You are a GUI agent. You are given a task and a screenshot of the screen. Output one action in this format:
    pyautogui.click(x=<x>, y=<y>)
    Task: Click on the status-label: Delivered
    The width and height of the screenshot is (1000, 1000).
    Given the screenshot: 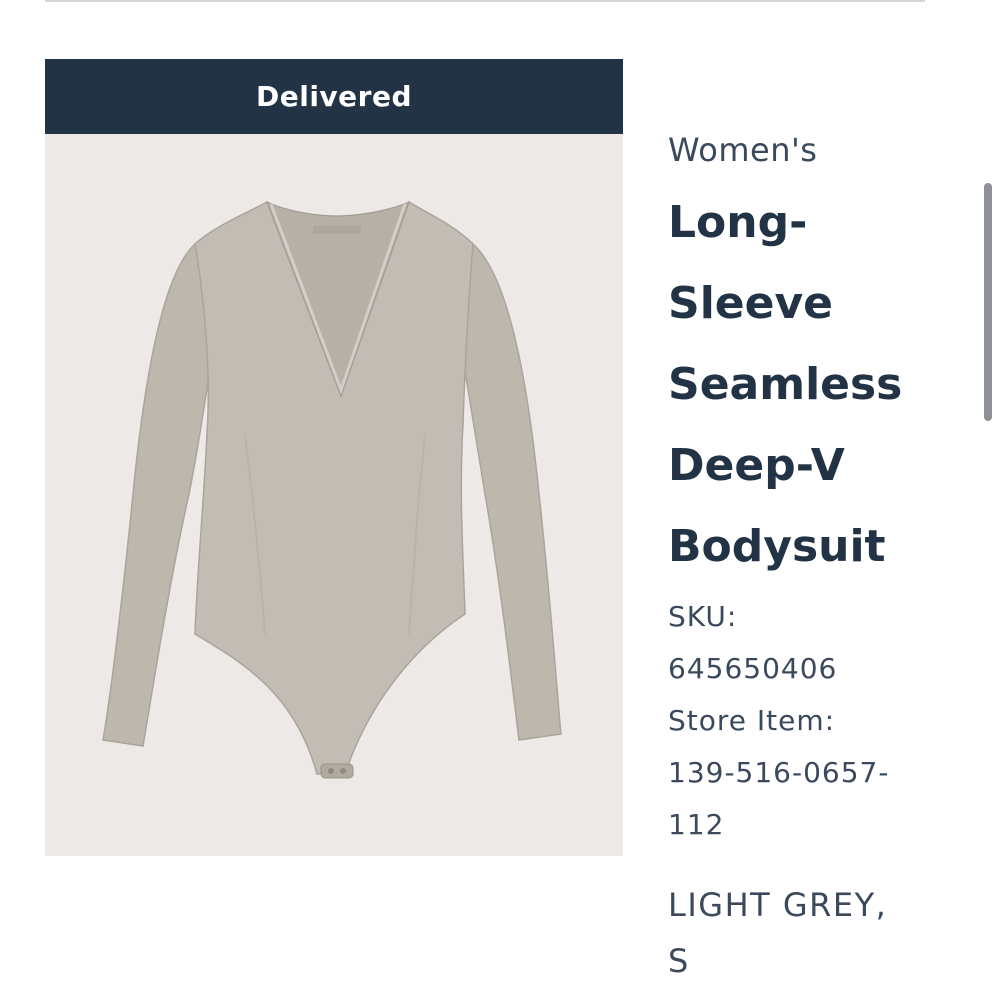 What is the action you would take?
    pyautogui.click(x=333, y=96)
    